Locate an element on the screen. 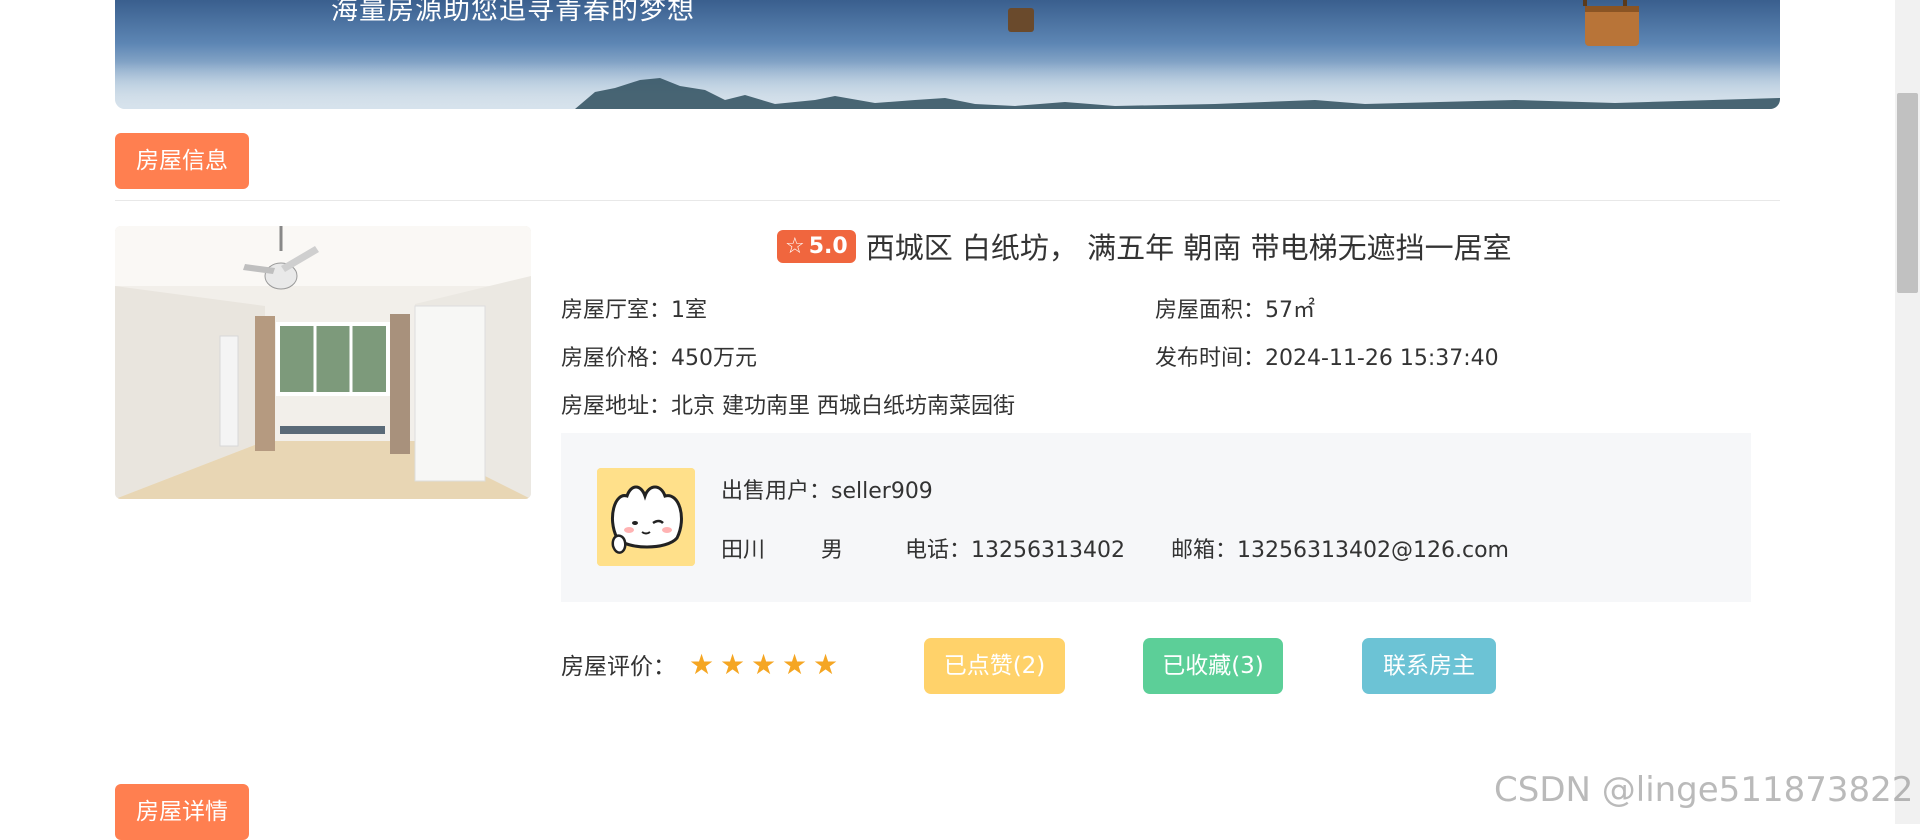  house-title-row: ☆ 5.0 西城区 白纸坊， 满五年 朝南 带电梯无遮挡一居室 is located at coordinates (1144, 246).